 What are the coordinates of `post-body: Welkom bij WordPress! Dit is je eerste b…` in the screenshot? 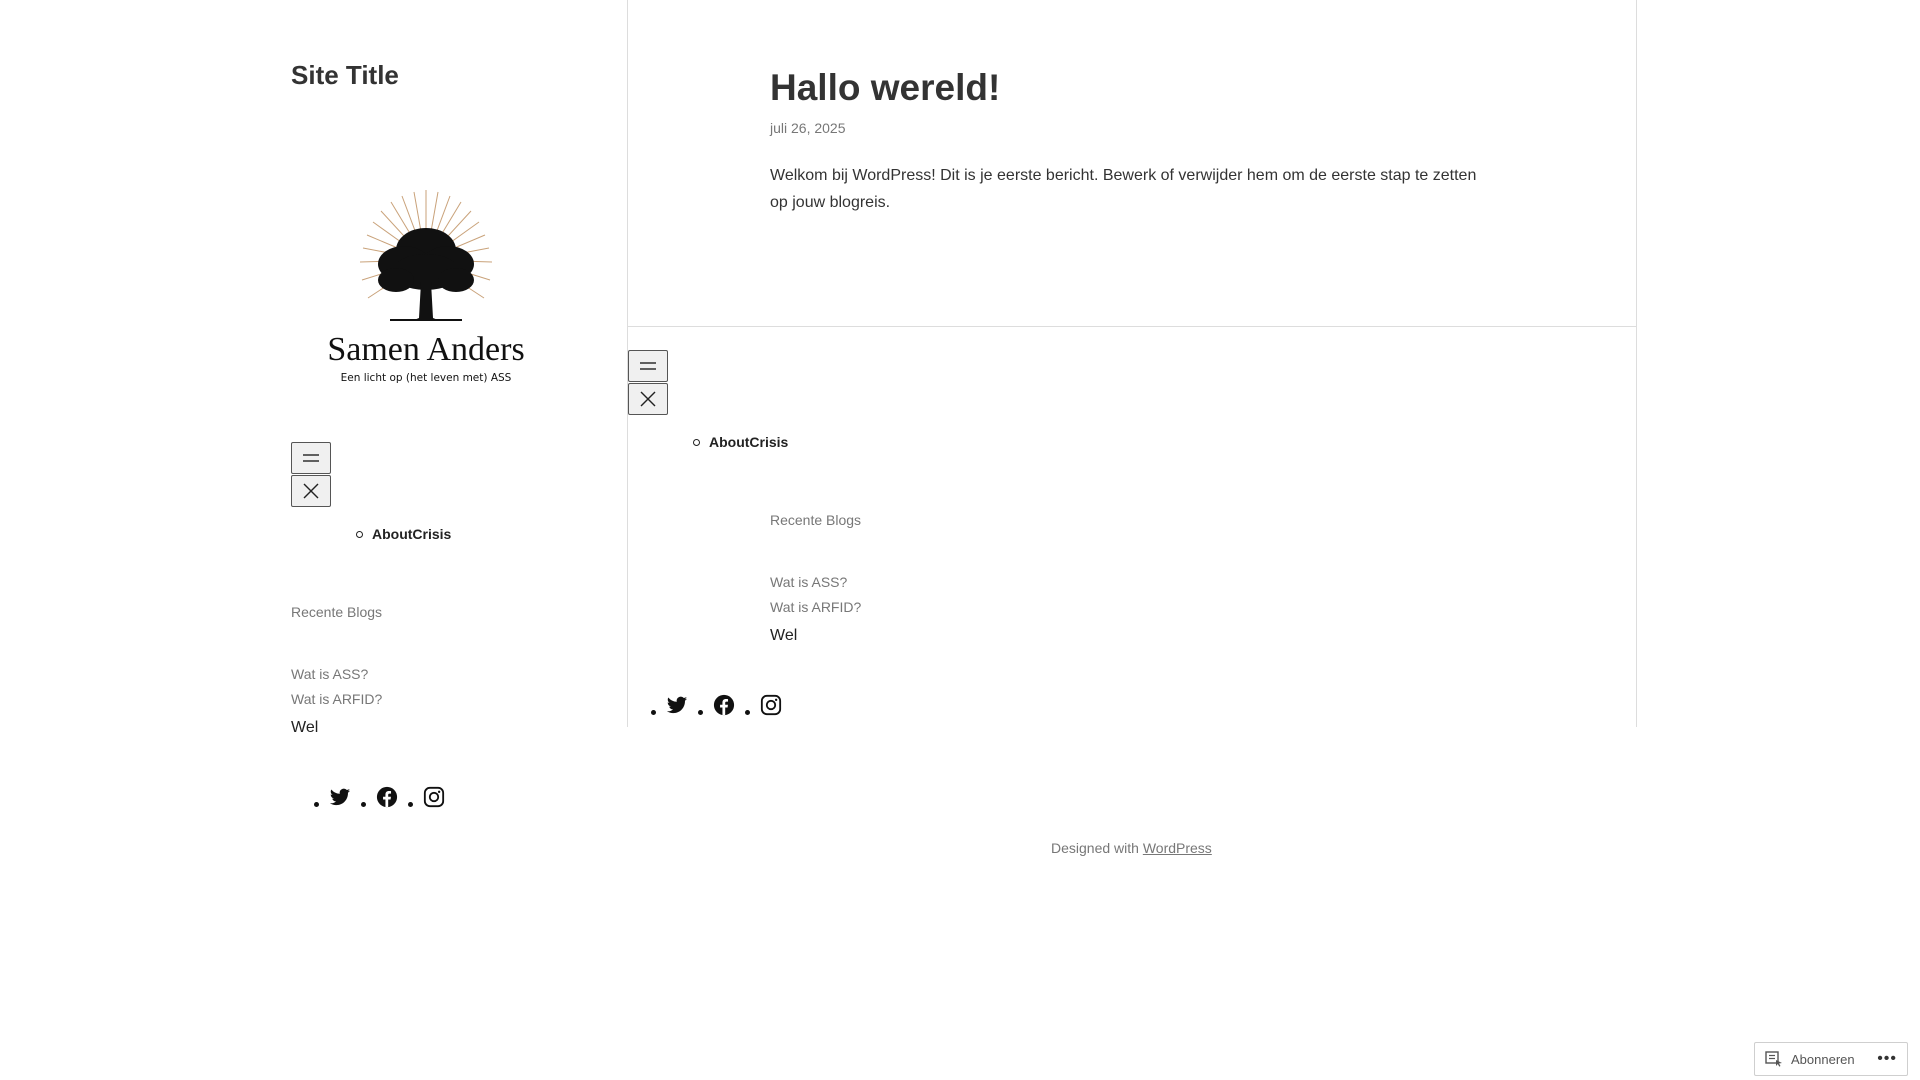 It's located at (1123, 189).